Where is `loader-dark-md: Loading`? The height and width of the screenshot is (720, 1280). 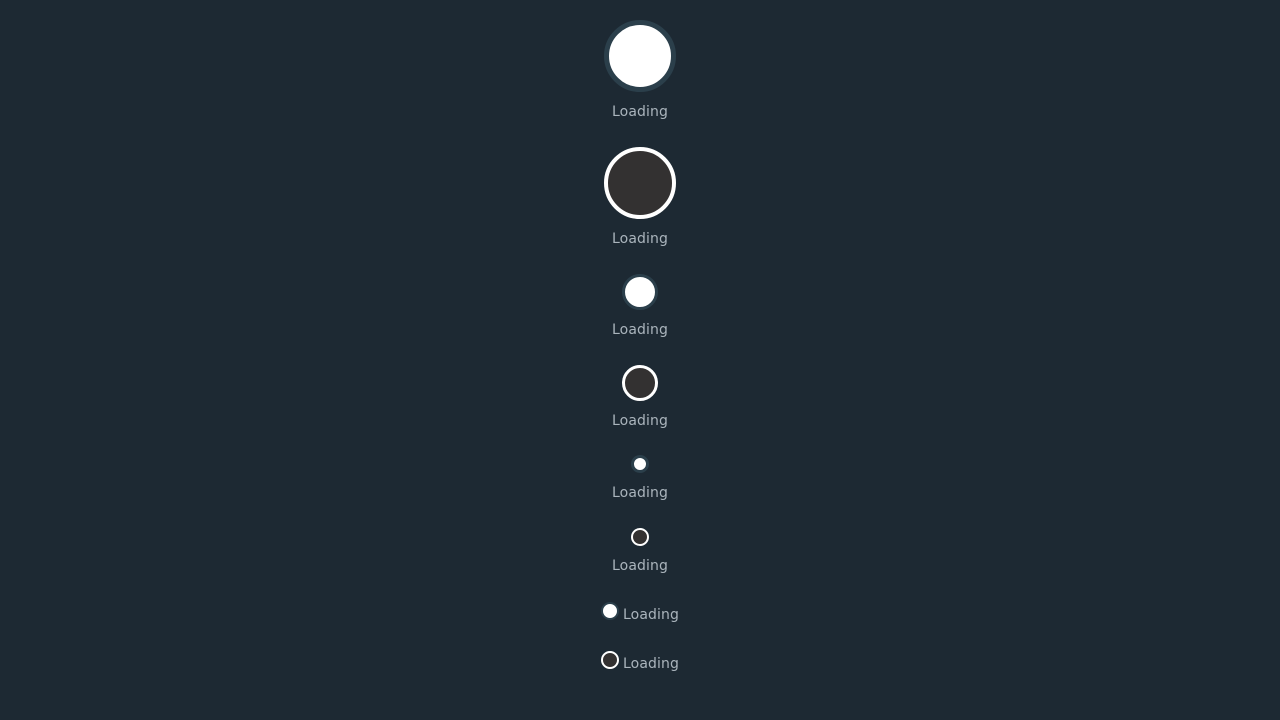
loader-dark-md: Loading is located at coordinates (640, 397).